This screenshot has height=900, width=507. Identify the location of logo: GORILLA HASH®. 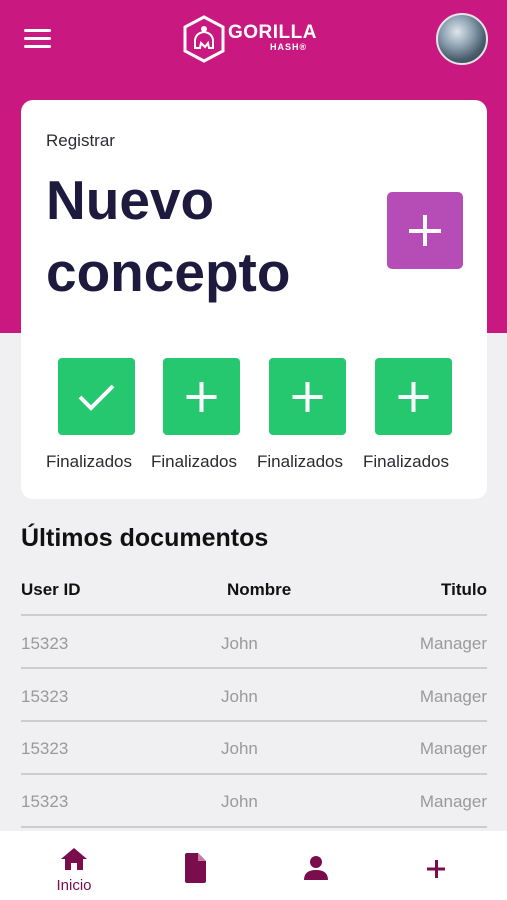
(248, 39).